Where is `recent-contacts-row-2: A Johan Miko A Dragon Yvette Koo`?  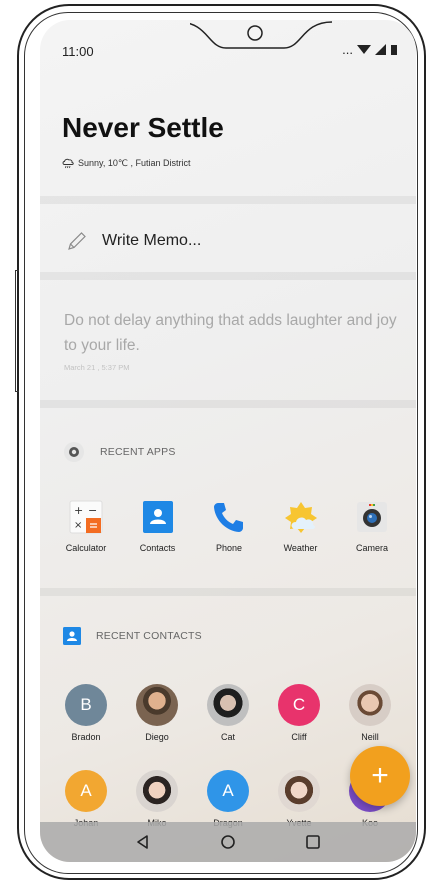
recent-contacts-row-2: A Johan Miko A Dragon Yvette Koo is located at coordinates (228, 799).